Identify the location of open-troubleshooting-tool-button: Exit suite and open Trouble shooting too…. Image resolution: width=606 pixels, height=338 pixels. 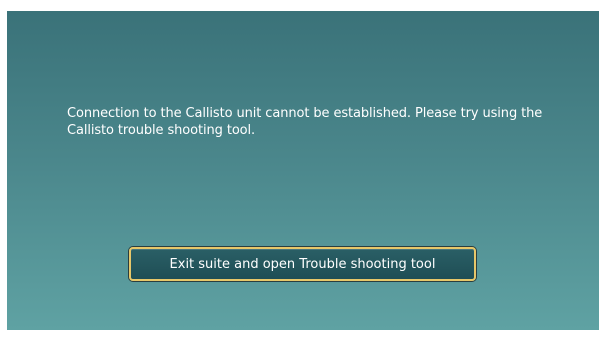
(302, 264).